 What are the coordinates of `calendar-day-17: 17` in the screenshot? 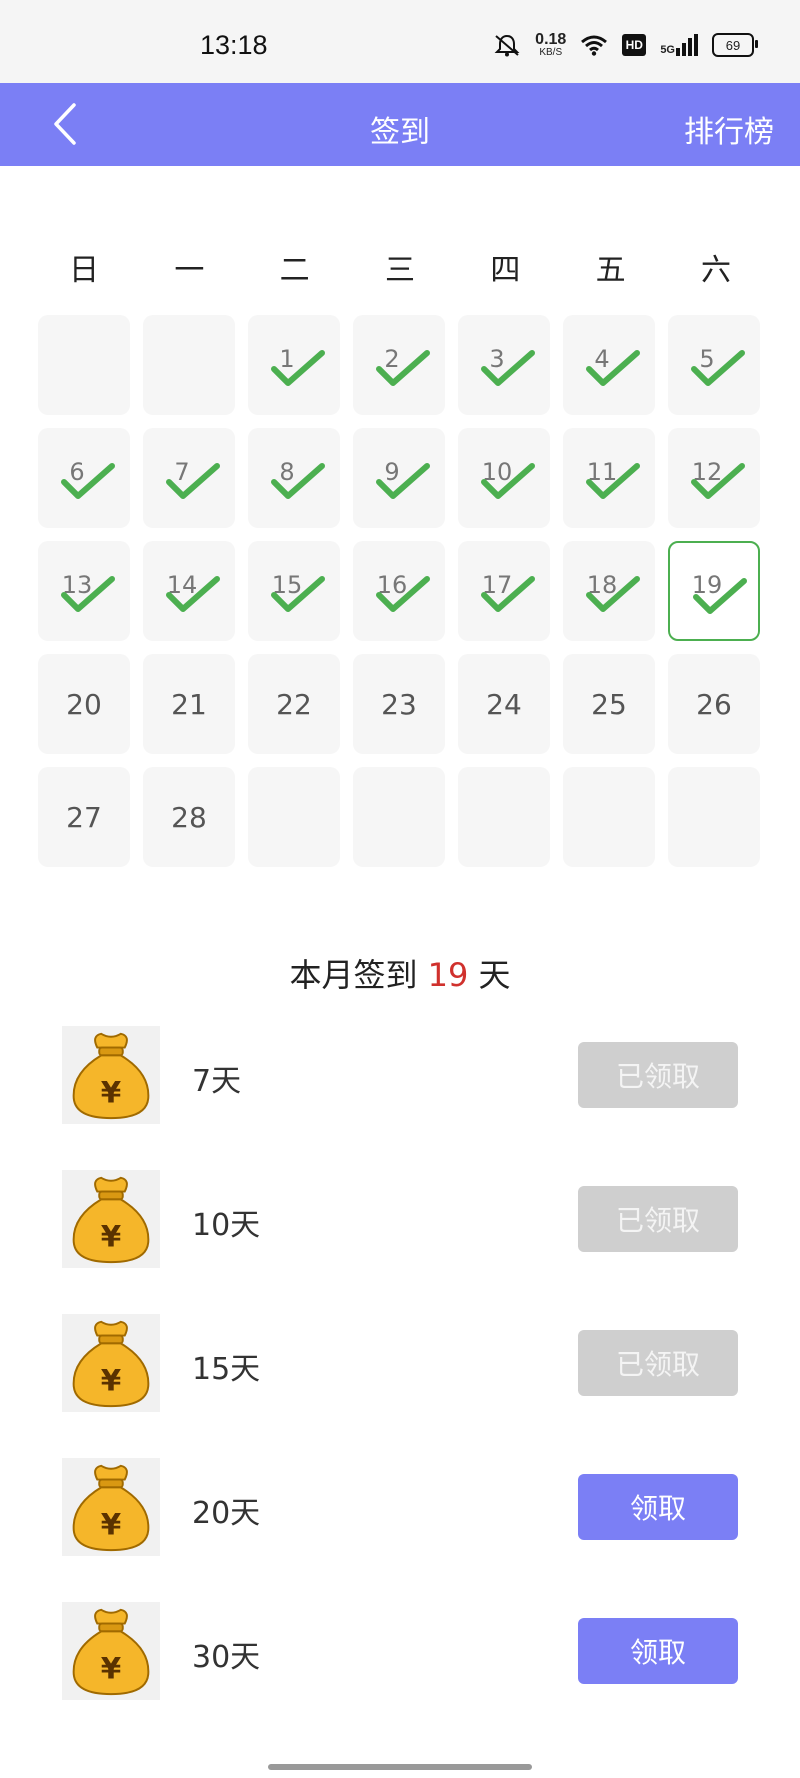 It's located at (504, 591).